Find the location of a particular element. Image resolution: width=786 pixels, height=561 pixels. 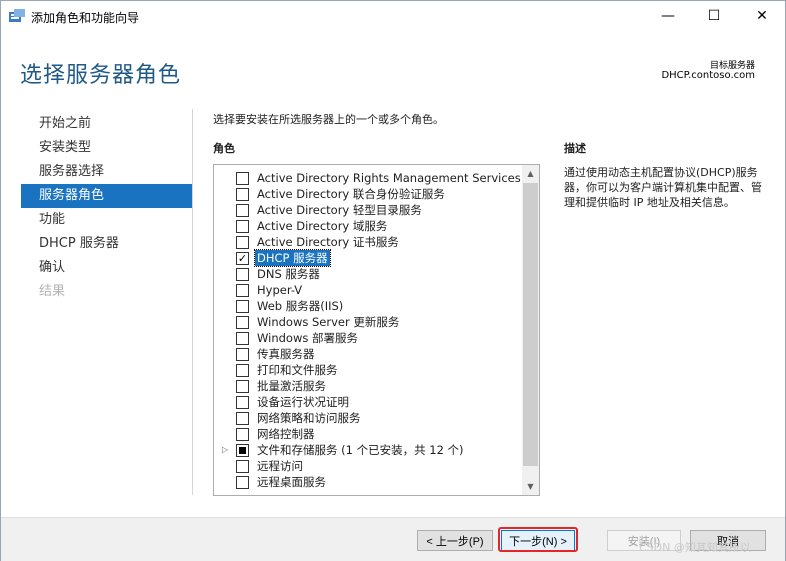

role-item: Active Directory 证书服务 is located at coordinates (368, 242).